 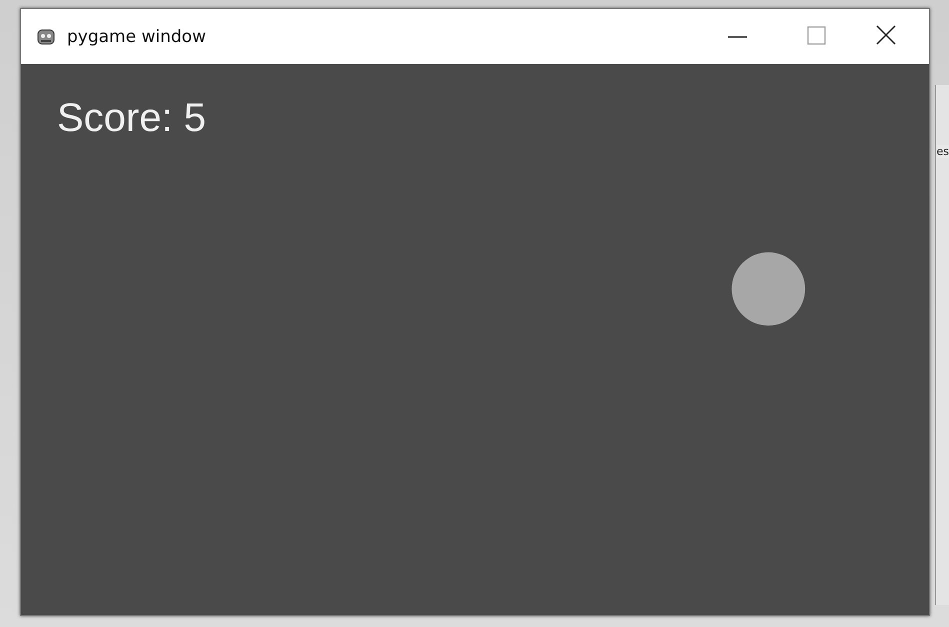 What do you see at coordinates (131, 118) in the screenshot?
I see `score-text: Score: 5` at bounding box center [131, 118].